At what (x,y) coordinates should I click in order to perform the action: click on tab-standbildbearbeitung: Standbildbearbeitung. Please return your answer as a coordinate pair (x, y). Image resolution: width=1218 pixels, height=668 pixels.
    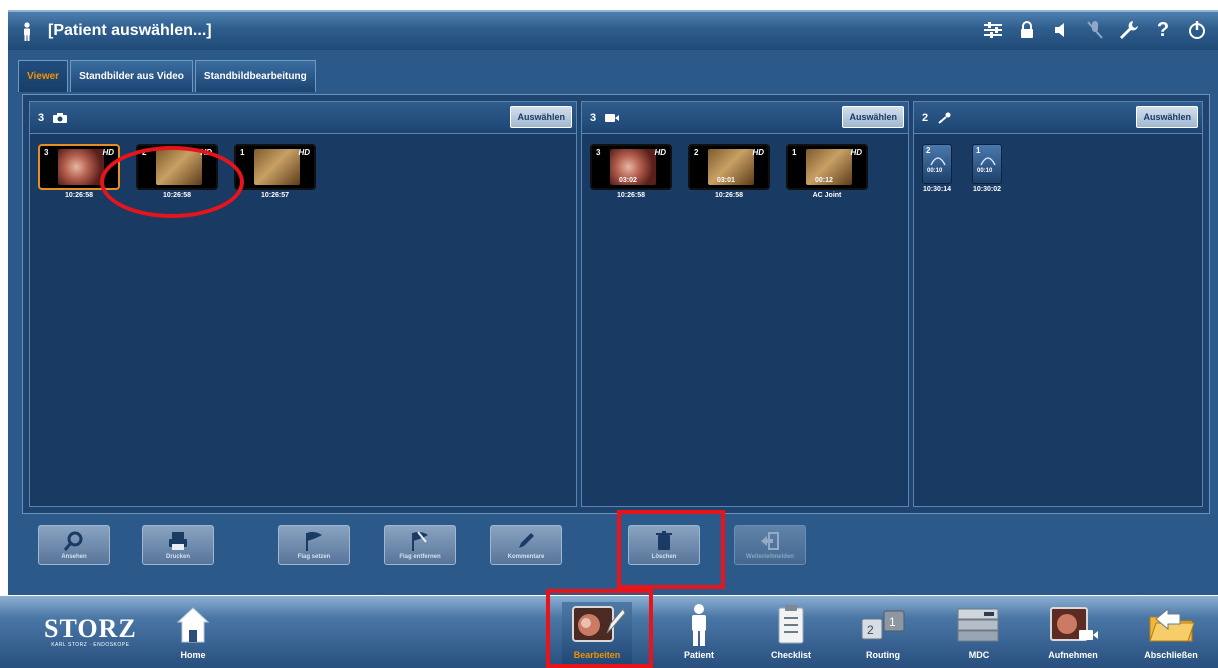
    Looking at the image, I should click on (255, 76).